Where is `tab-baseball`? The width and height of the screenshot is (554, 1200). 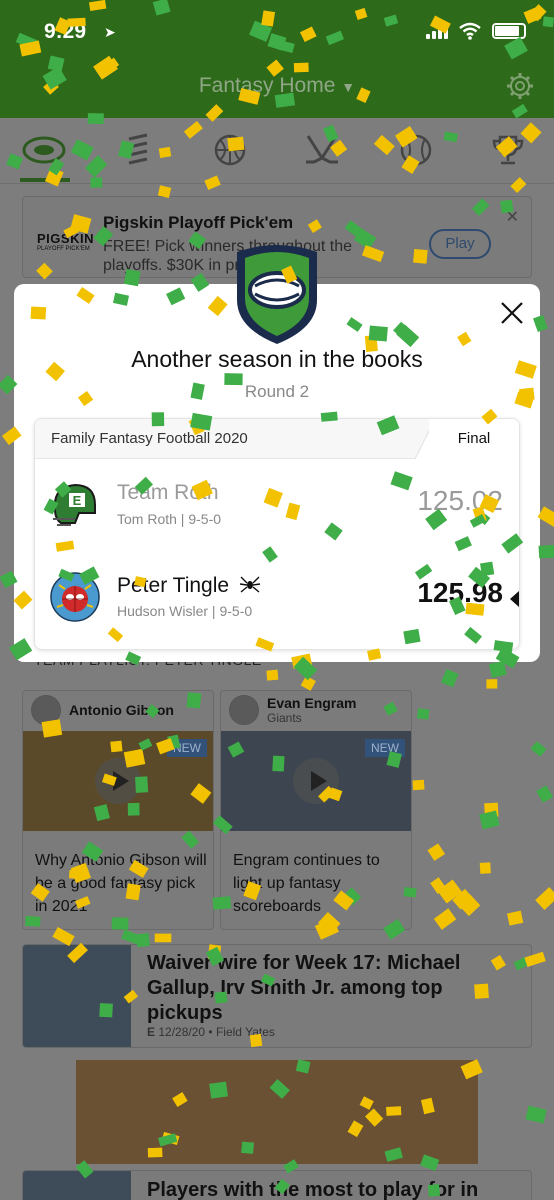
tab-baseball is located at coordinates (416, 150).